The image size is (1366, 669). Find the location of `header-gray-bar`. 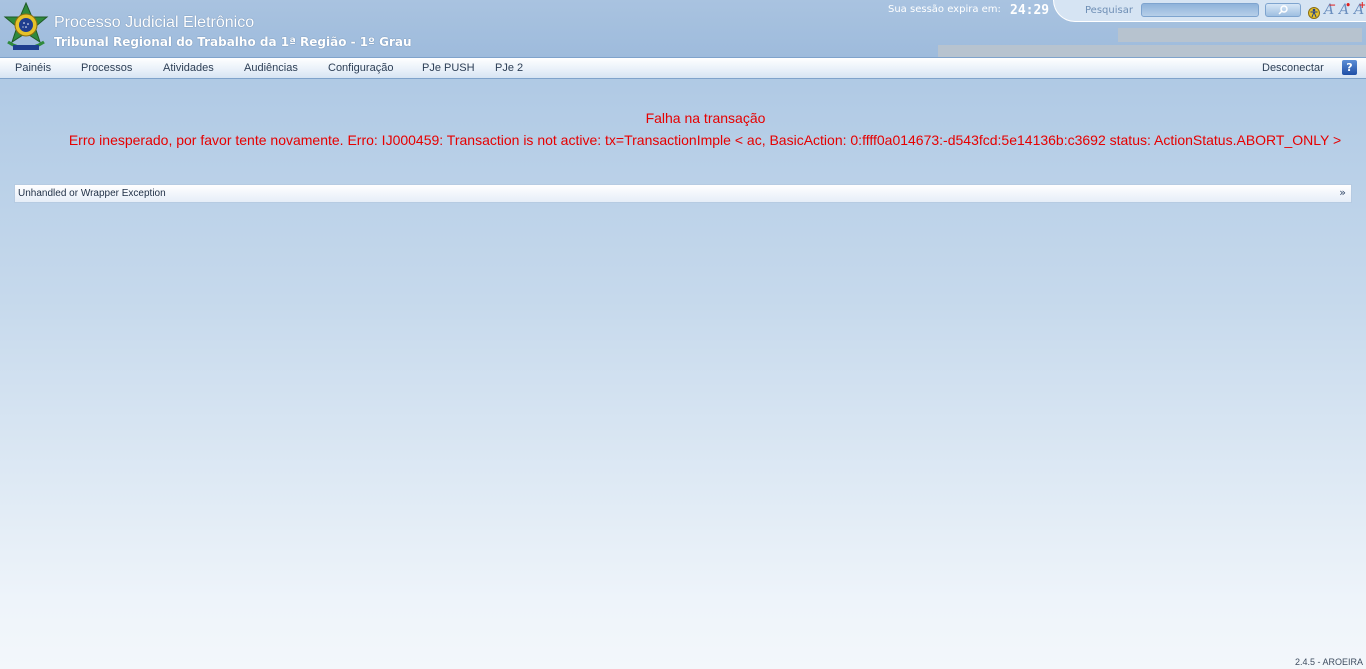

header-gray-bar is located at coordinates (1240, 35).